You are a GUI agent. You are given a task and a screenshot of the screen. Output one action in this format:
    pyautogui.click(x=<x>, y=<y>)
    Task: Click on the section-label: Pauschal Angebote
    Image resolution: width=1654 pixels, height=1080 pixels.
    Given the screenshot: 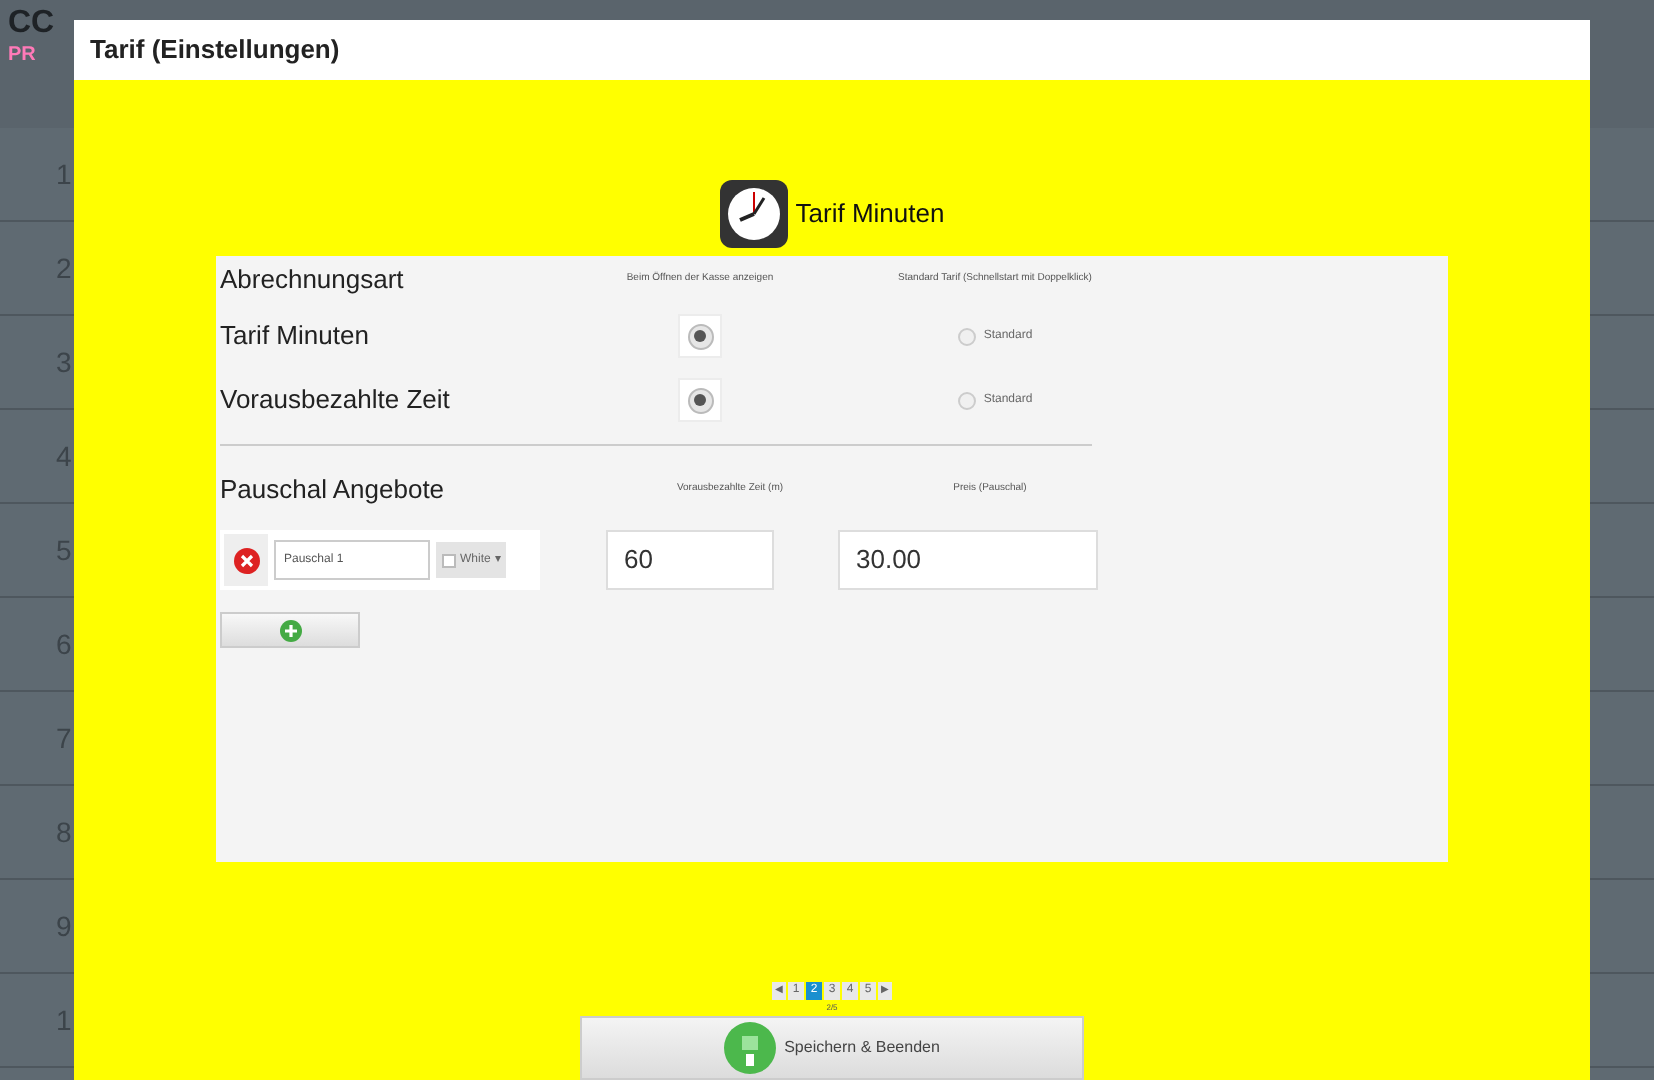 What is the action you would take?
    pyautogui.click(x=333, y=490)
    